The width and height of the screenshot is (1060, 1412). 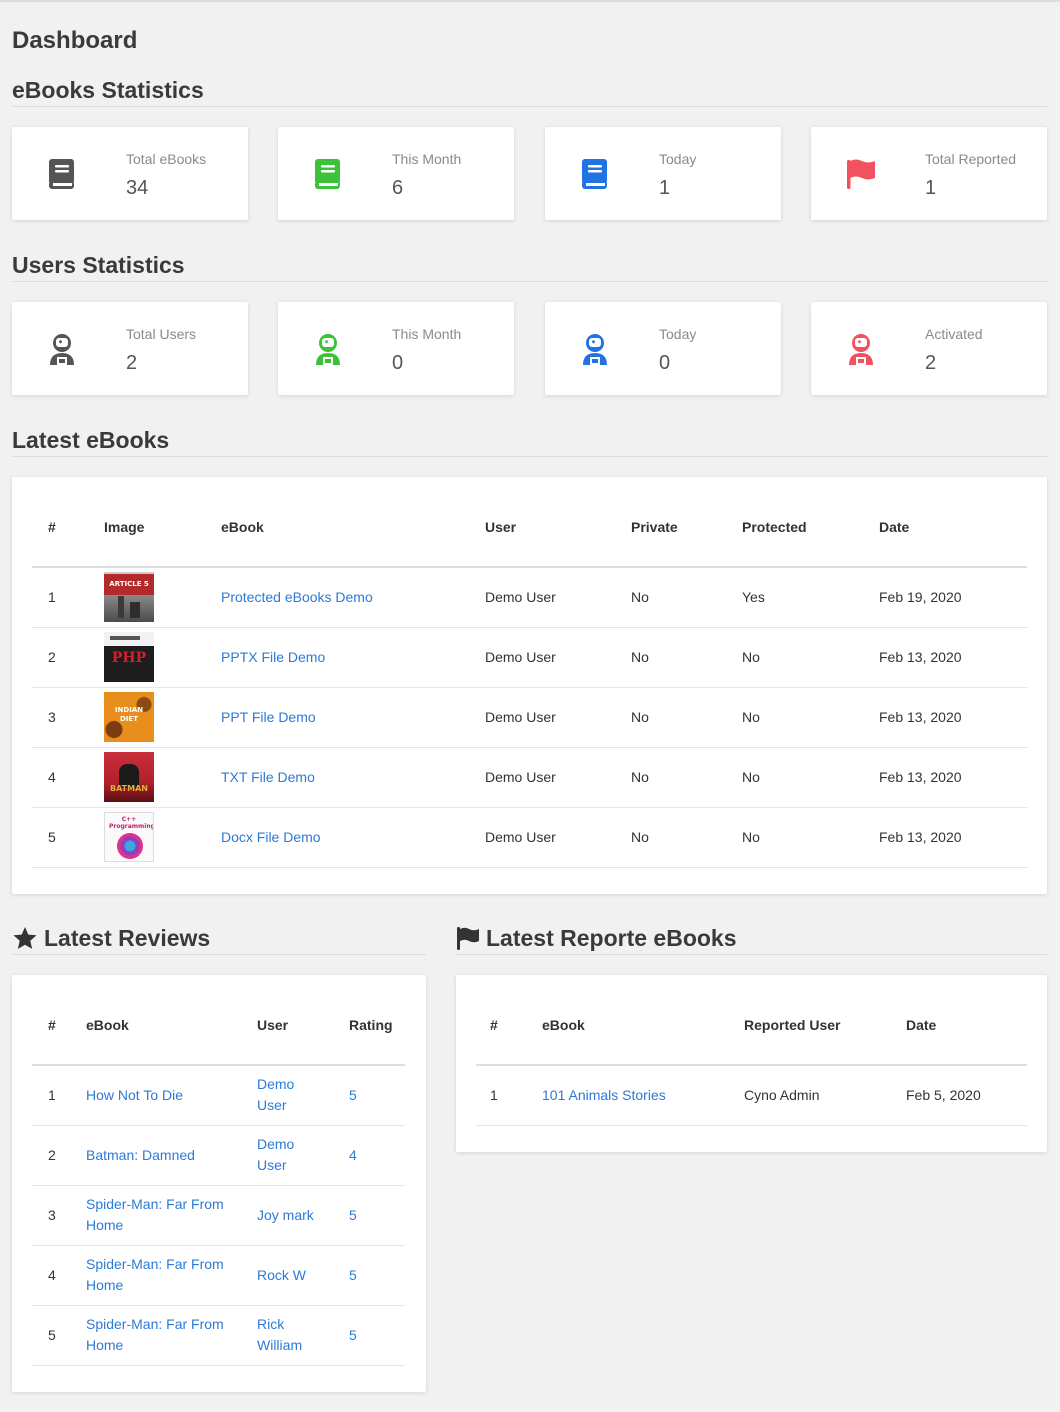 What do you see at coordinates (954, 334) in the screenshot?
I see `stat-label: Activated` at bounding box center [954, 334].